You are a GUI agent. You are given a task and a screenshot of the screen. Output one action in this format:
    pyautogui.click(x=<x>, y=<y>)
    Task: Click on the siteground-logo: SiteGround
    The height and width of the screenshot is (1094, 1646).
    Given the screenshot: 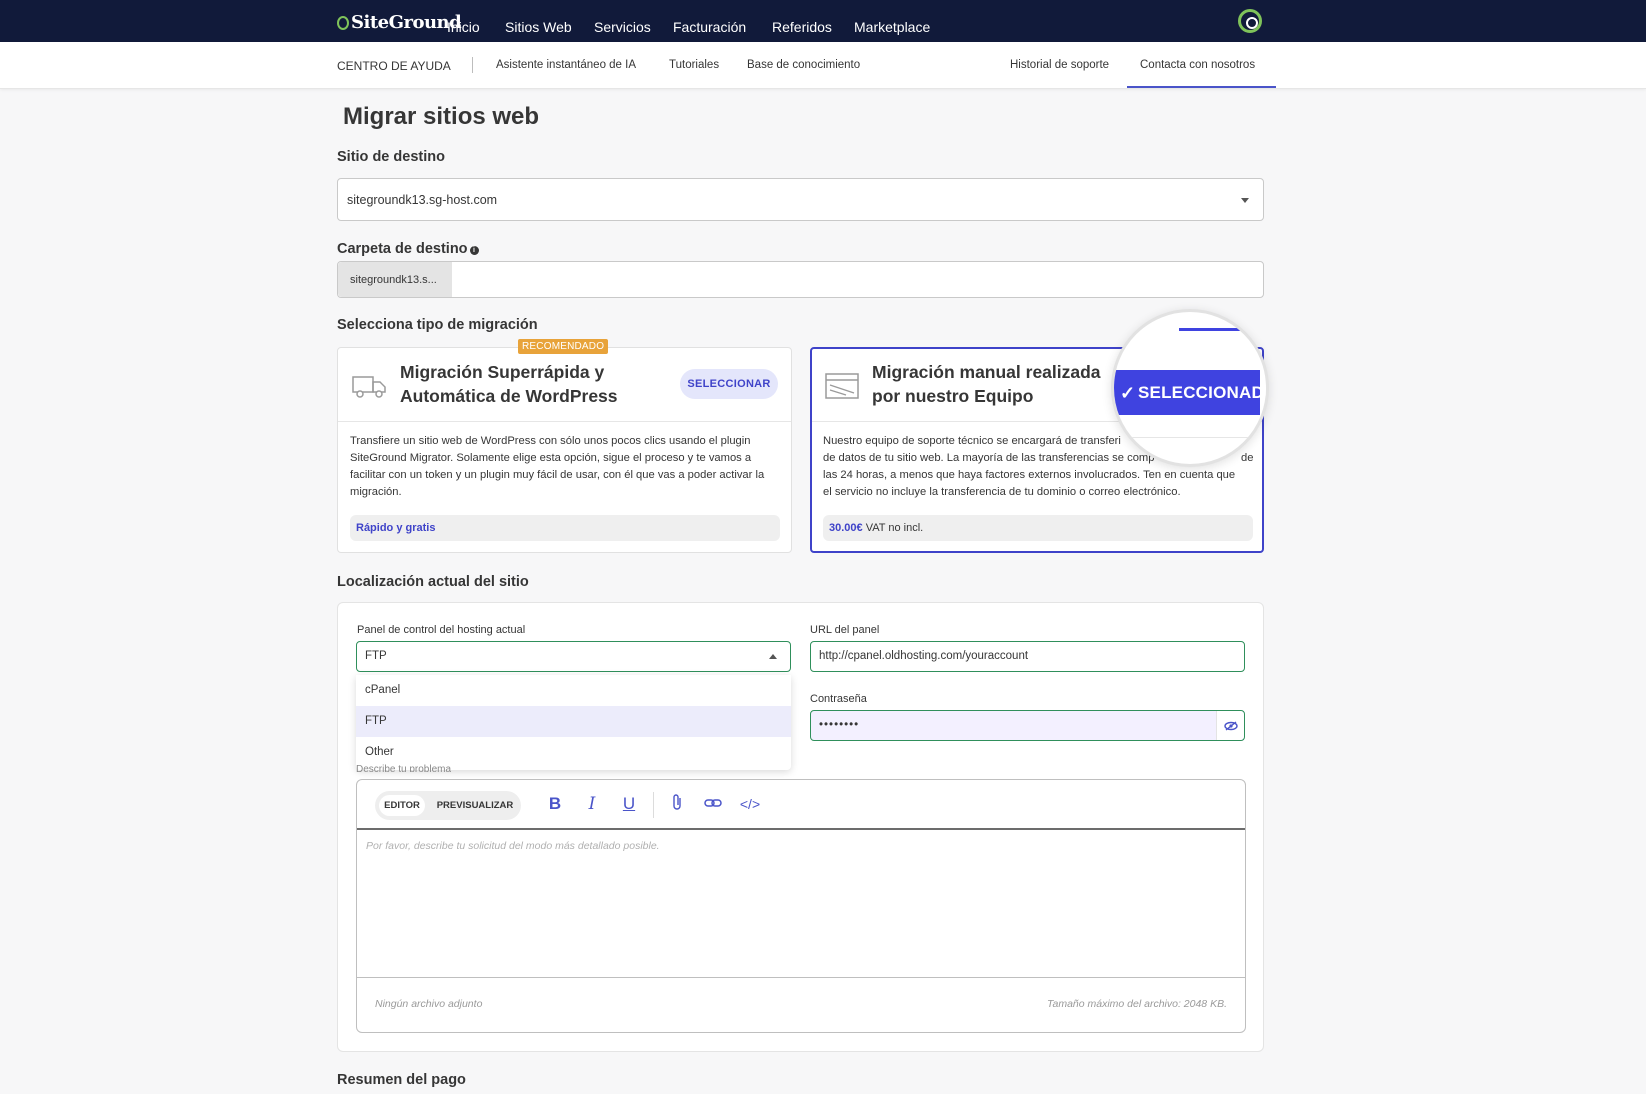 What is the action you would take?
    pyautogui.click(x=399, y=22)
    